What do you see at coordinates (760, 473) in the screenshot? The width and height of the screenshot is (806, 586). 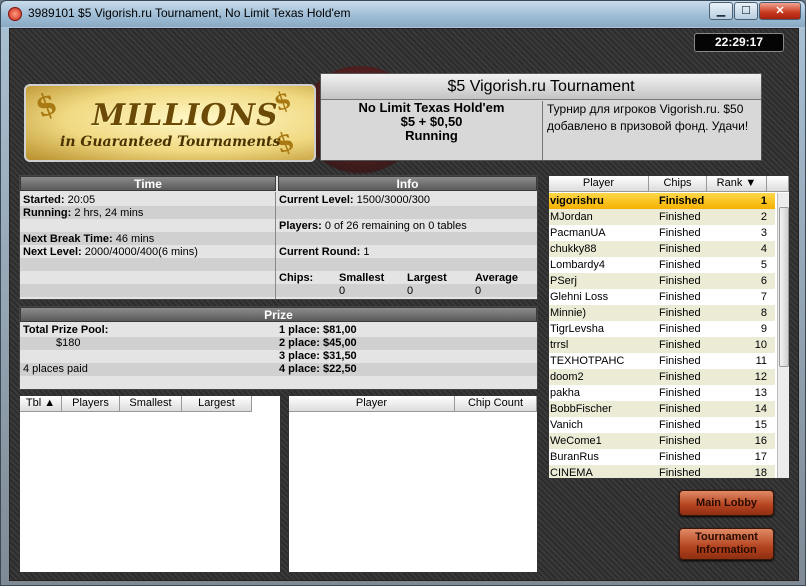 I see `player-rank: 18` at bounding box center [760, 473].